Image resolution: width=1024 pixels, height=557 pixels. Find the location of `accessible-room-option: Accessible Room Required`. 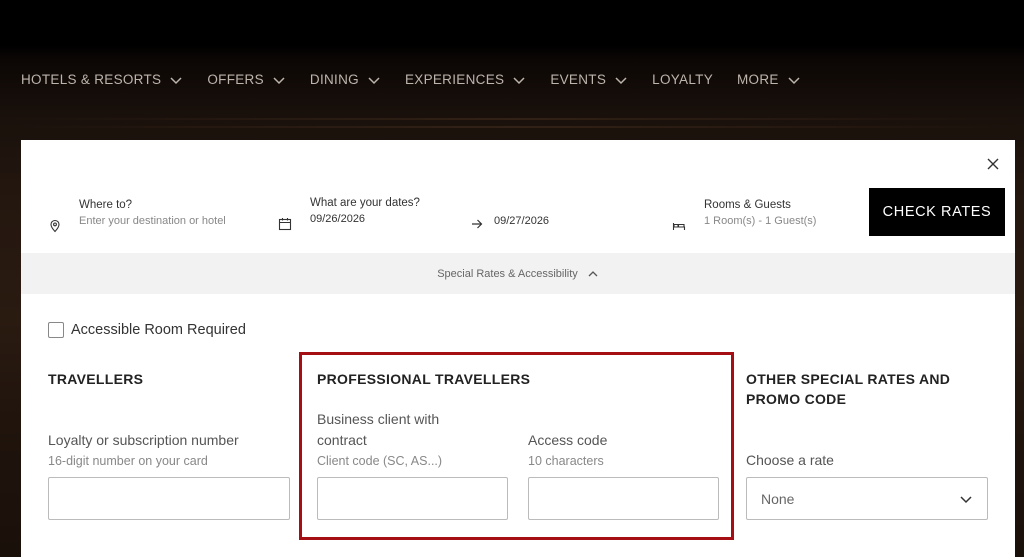

accessible-room-option: Accessible Room Required is located at coordinates (147, 330).